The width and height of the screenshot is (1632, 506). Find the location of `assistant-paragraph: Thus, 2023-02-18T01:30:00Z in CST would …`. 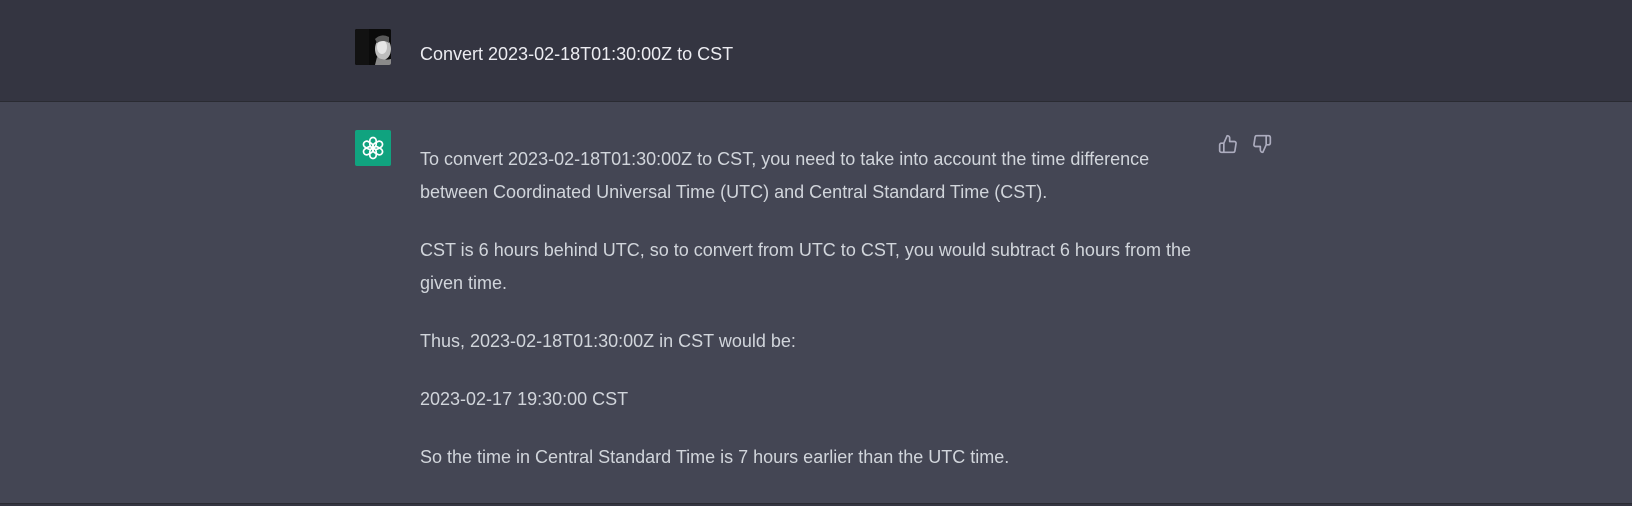

assistant-paragraph: Thus, 2023-02-18T01:30:00Z in CST would … is located at coordinates (608, 341).